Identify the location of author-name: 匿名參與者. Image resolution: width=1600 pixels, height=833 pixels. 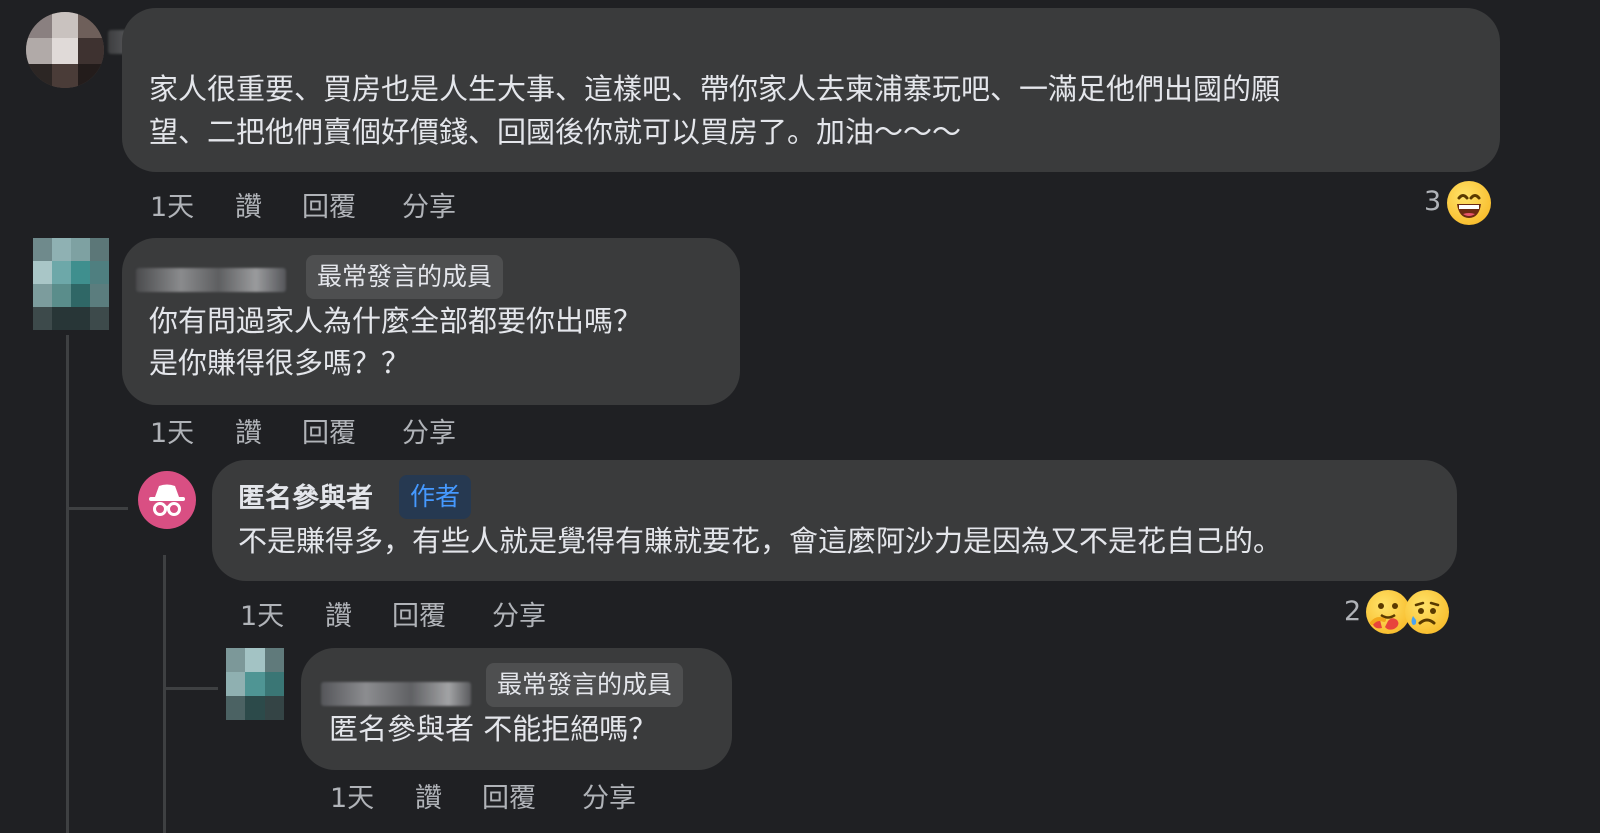
(305, 498).